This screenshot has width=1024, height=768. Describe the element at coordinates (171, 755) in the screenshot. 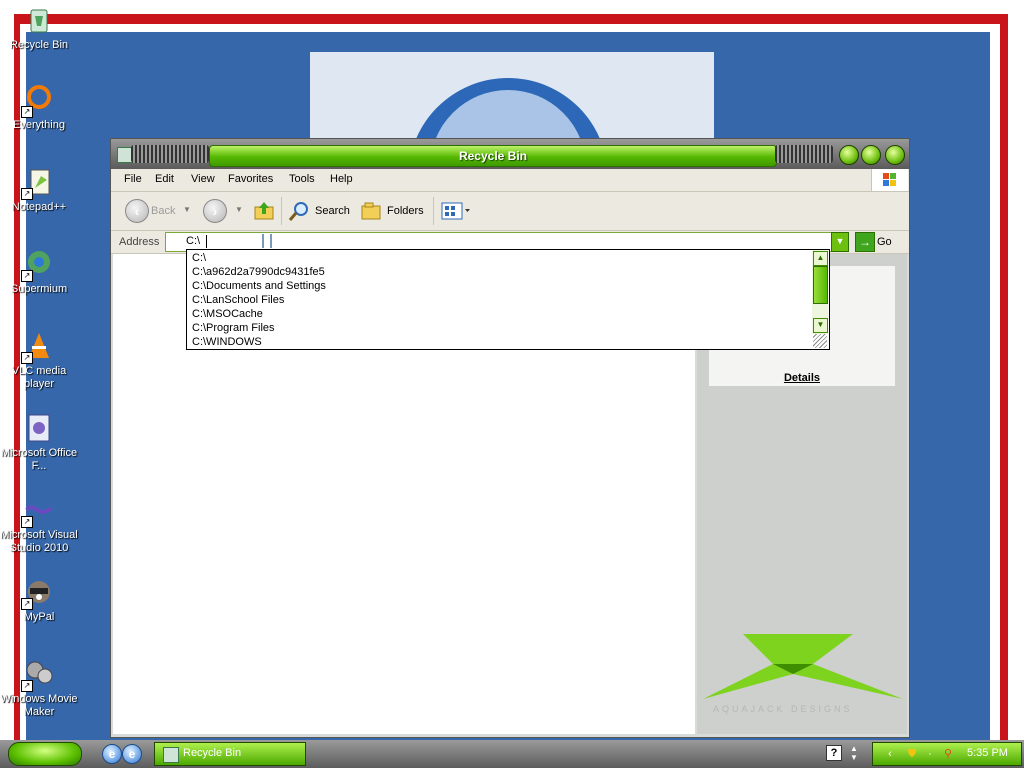

I see `recycle-bin-small-icon` at that location.